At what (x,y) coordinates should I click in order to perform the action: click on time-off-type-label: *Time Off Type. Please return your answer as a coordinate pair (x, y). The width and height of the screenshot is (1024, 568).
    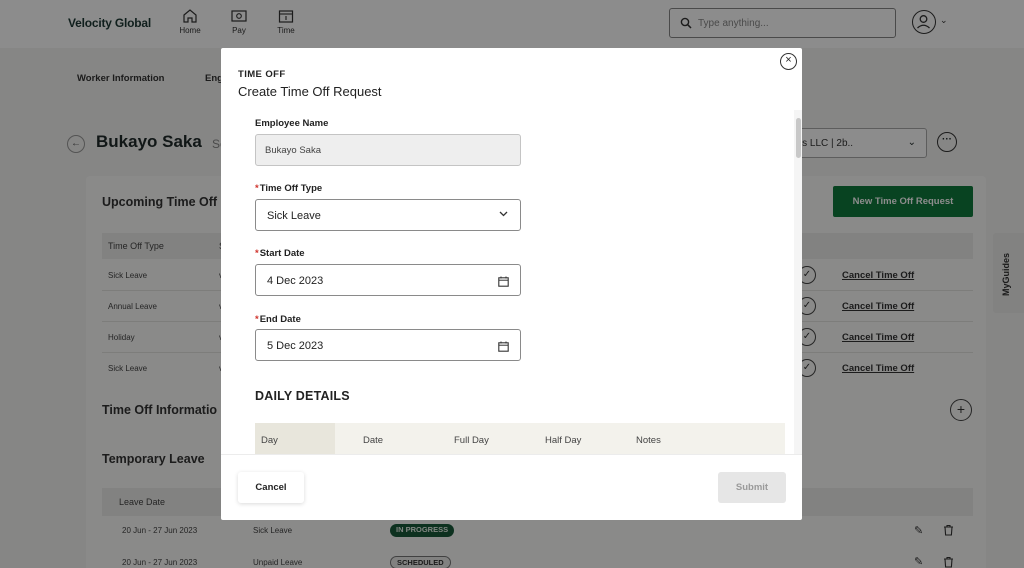
    Looking at the image, I should click on (288, 188).